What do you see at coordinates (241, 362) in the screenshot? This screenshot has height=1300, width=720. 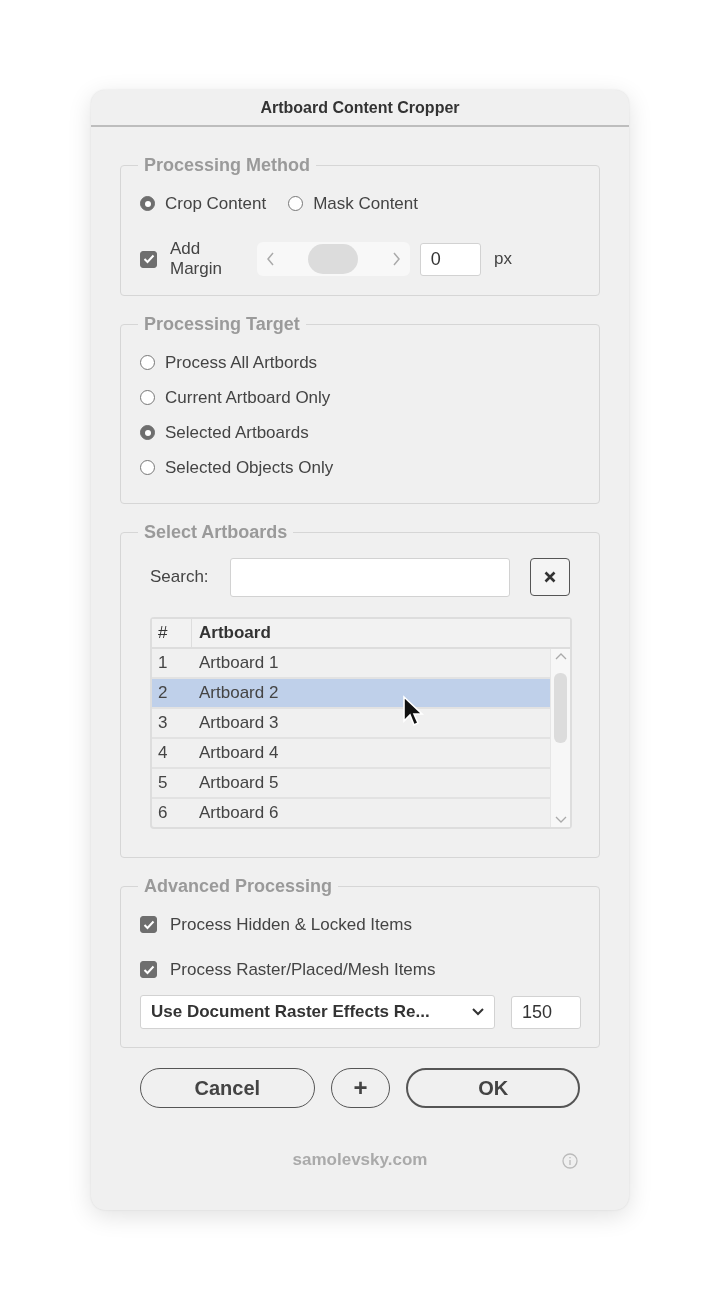 I see `radio-label: Process All Artbords` at bounding box center [241, 362].